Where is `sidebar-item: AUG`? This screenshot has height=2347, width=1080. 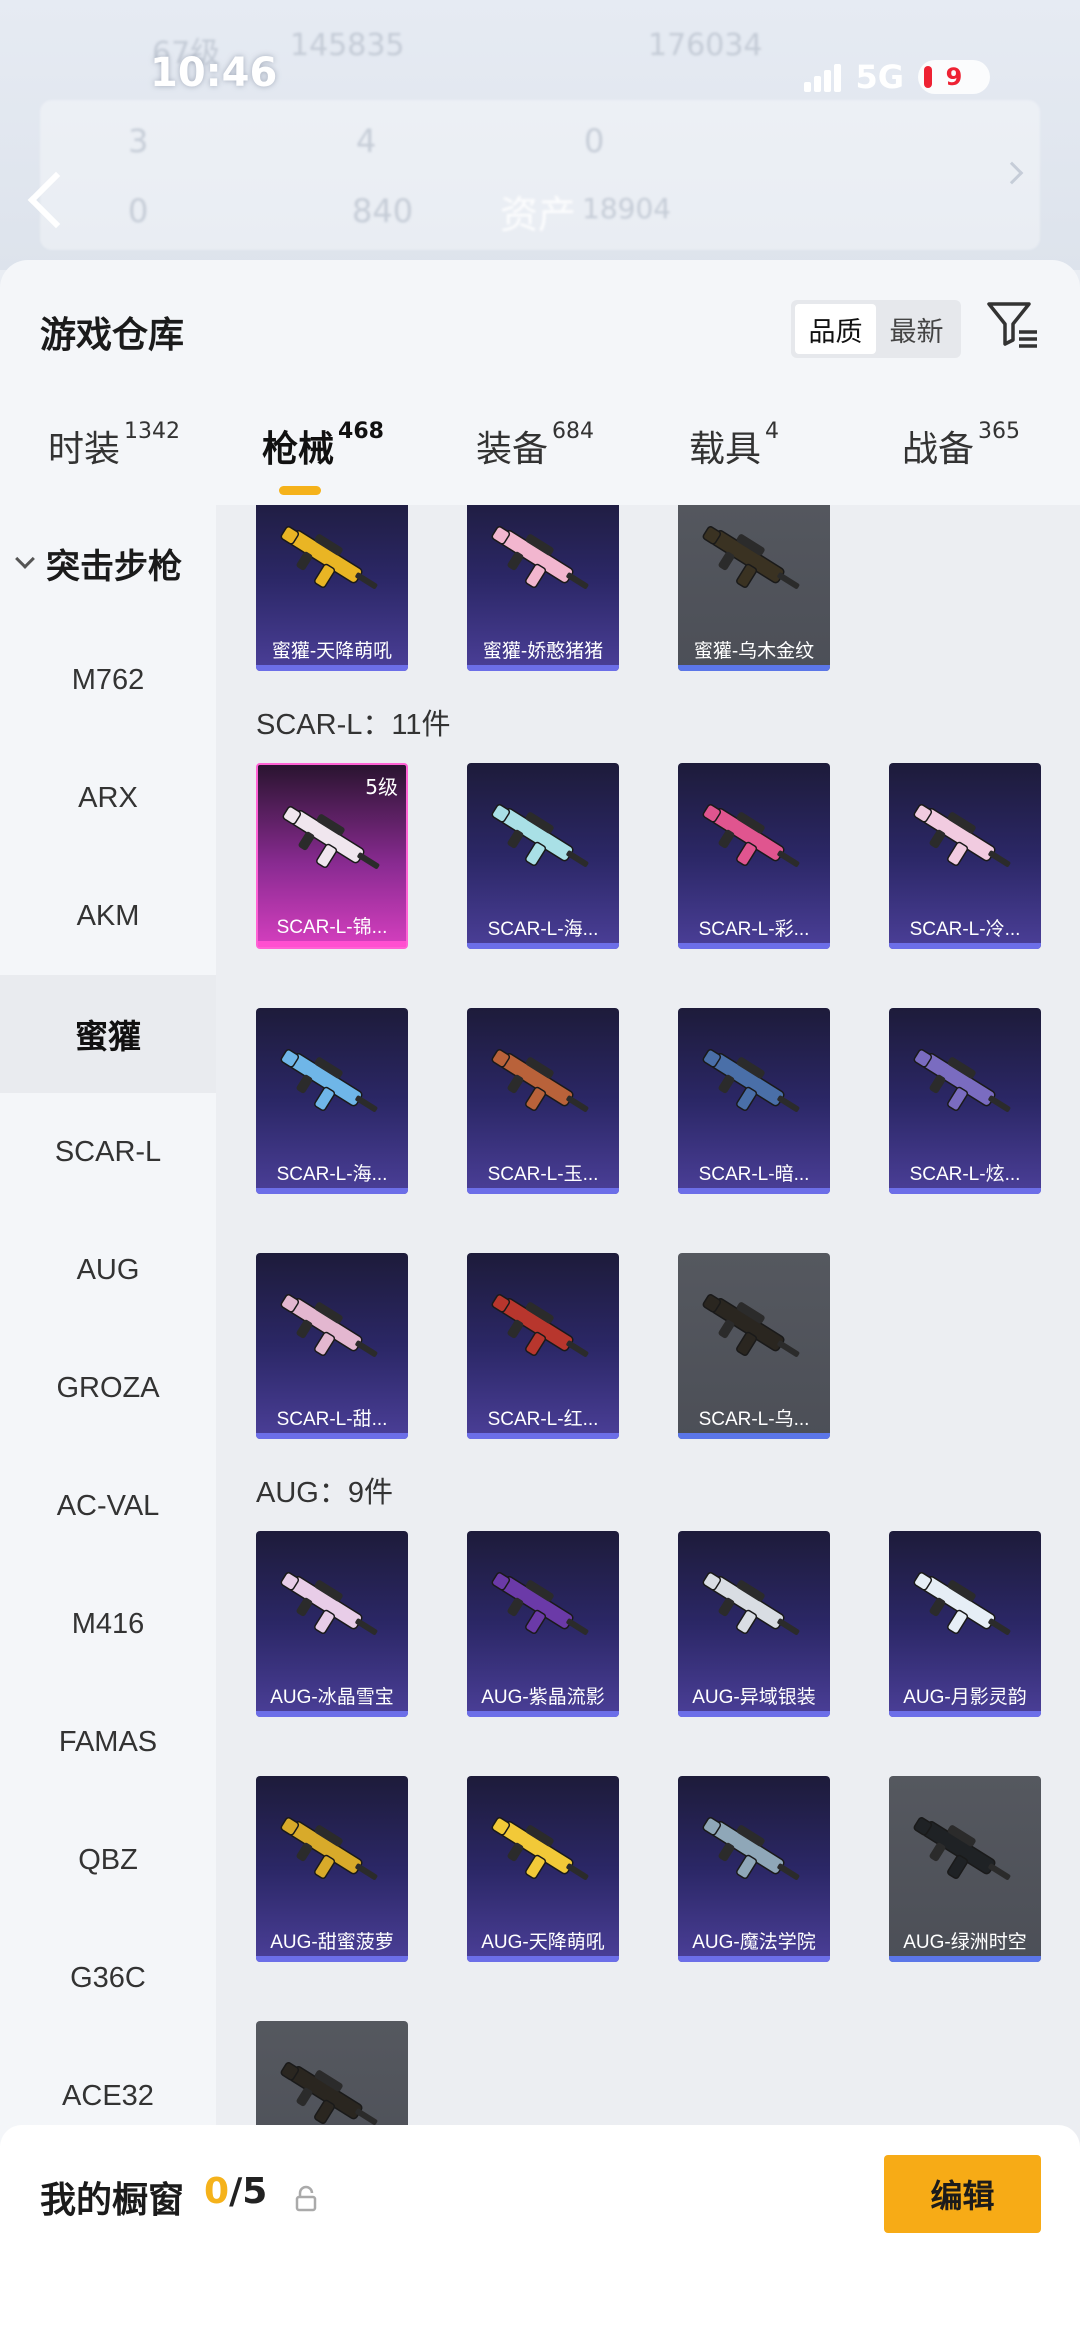
sidebar-item: AUG is located at coordinates (108, 1270).